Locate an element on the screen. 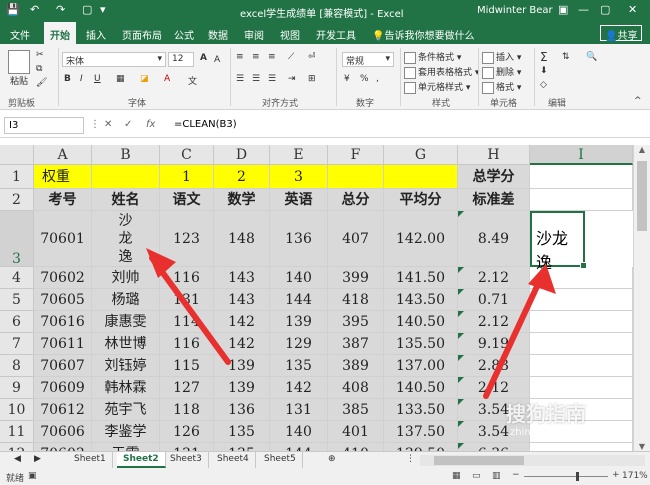 The width and height of the screenshot is (650, 485). merge-center-icon: ⊞ is located at coordinates (312, 79).